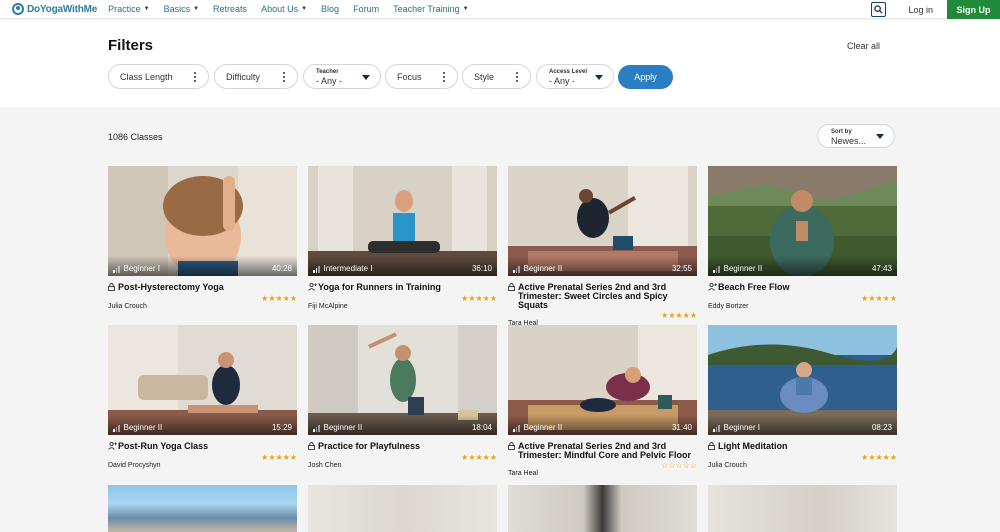 This screenshot has height=532, width=1000. Describe the element at coordinates (18, 9) in the screenshot. I see `logo-icon` at that location.